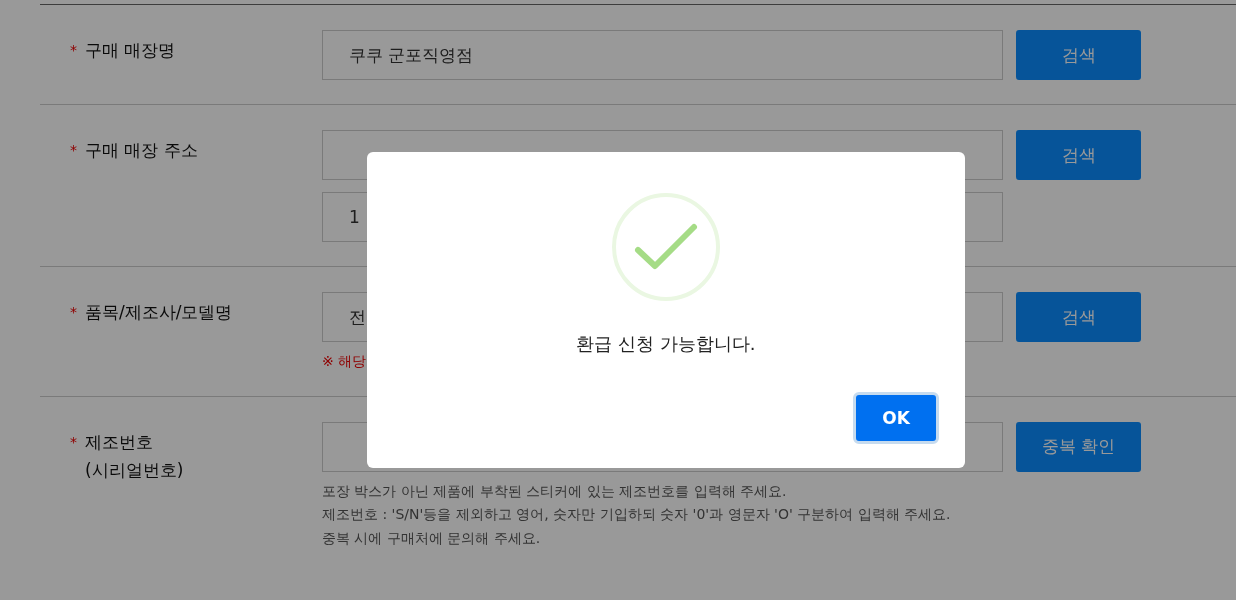 This screenshot has width=1236, height=600. Describe the element at coordinates (662, 55) in the screenshot. I see `text-field: 쿠쿠 군포직영점` at that location.